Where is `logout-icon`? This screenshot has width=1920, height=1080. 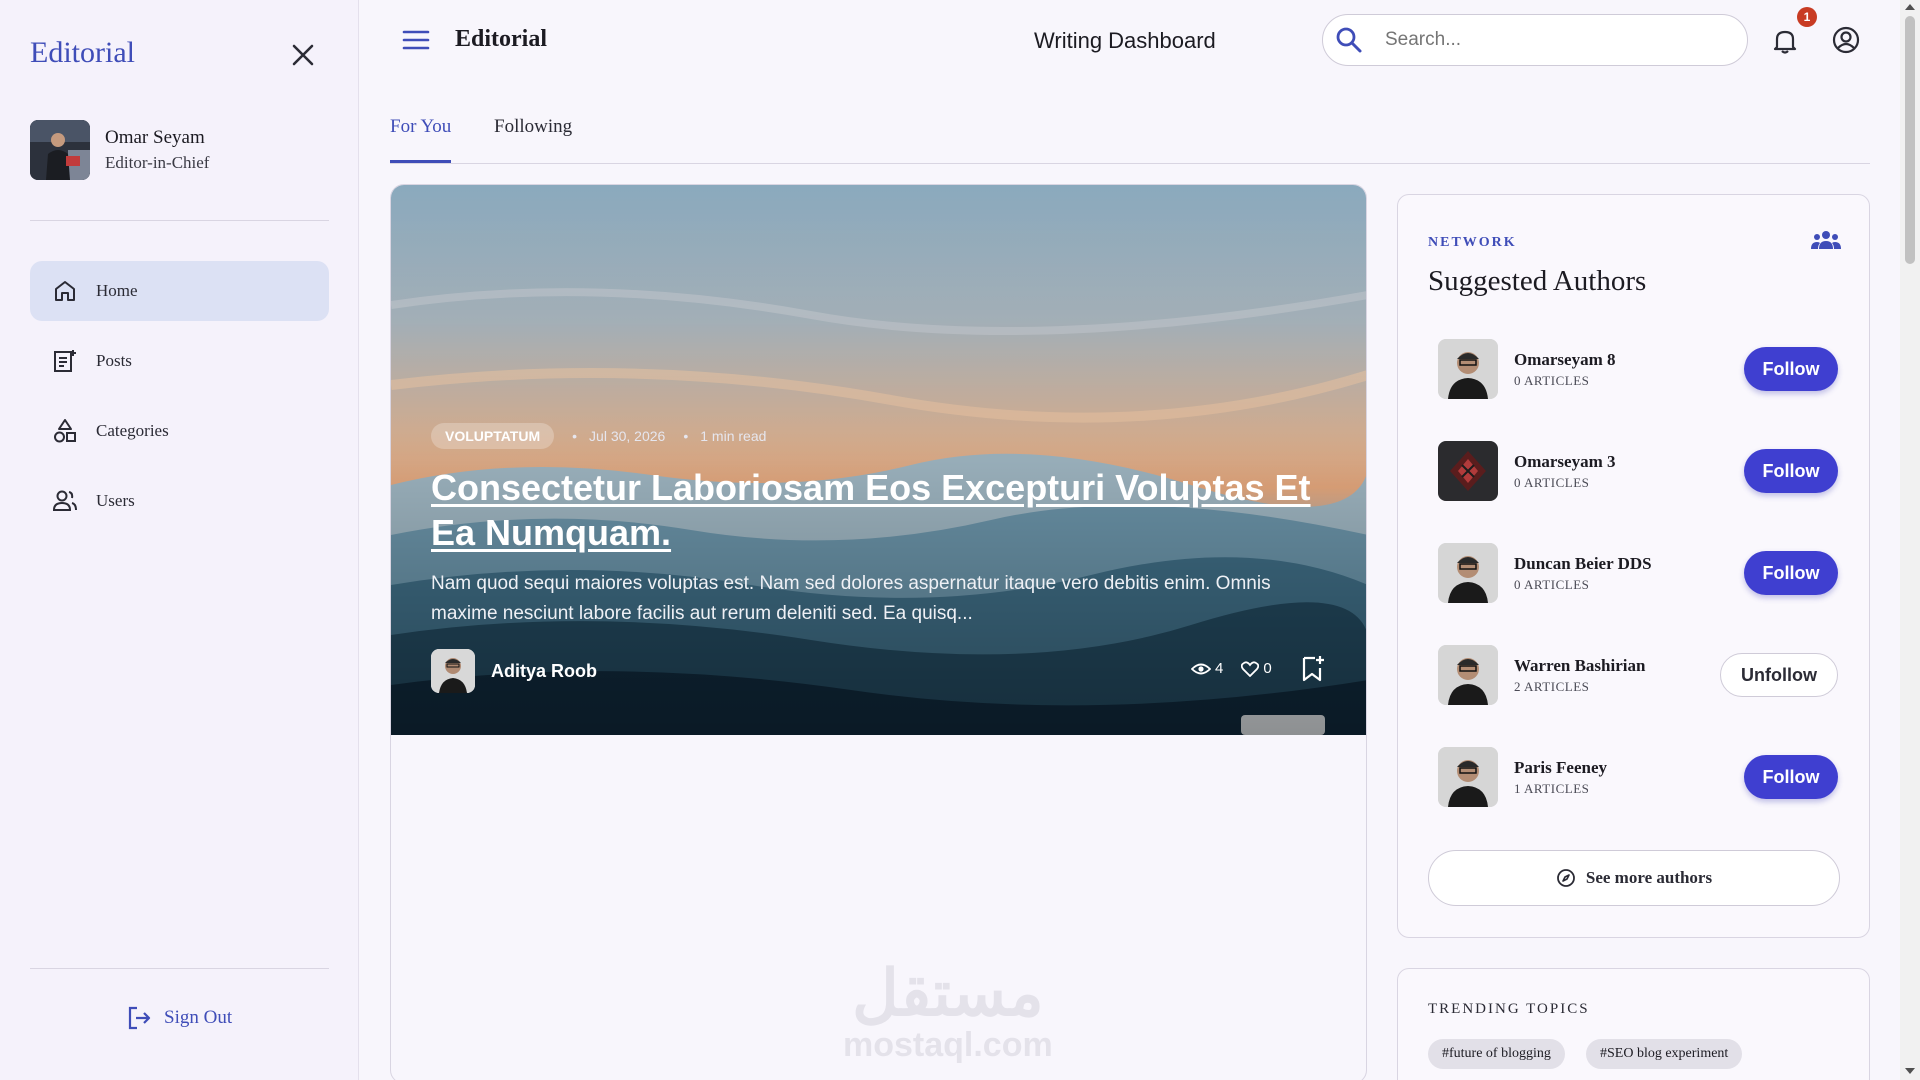
logout-icon is located at coordinates (139, 1018).